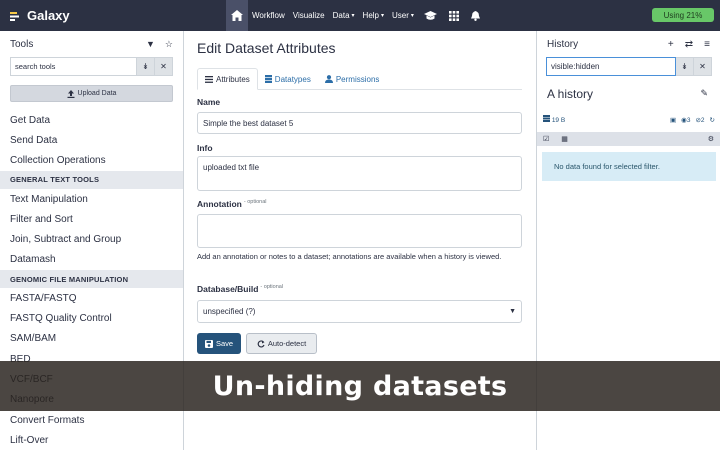  Describe the element at coordinates (357, 79) in the screenshot. I see `tab-label: Permissions` at that location.